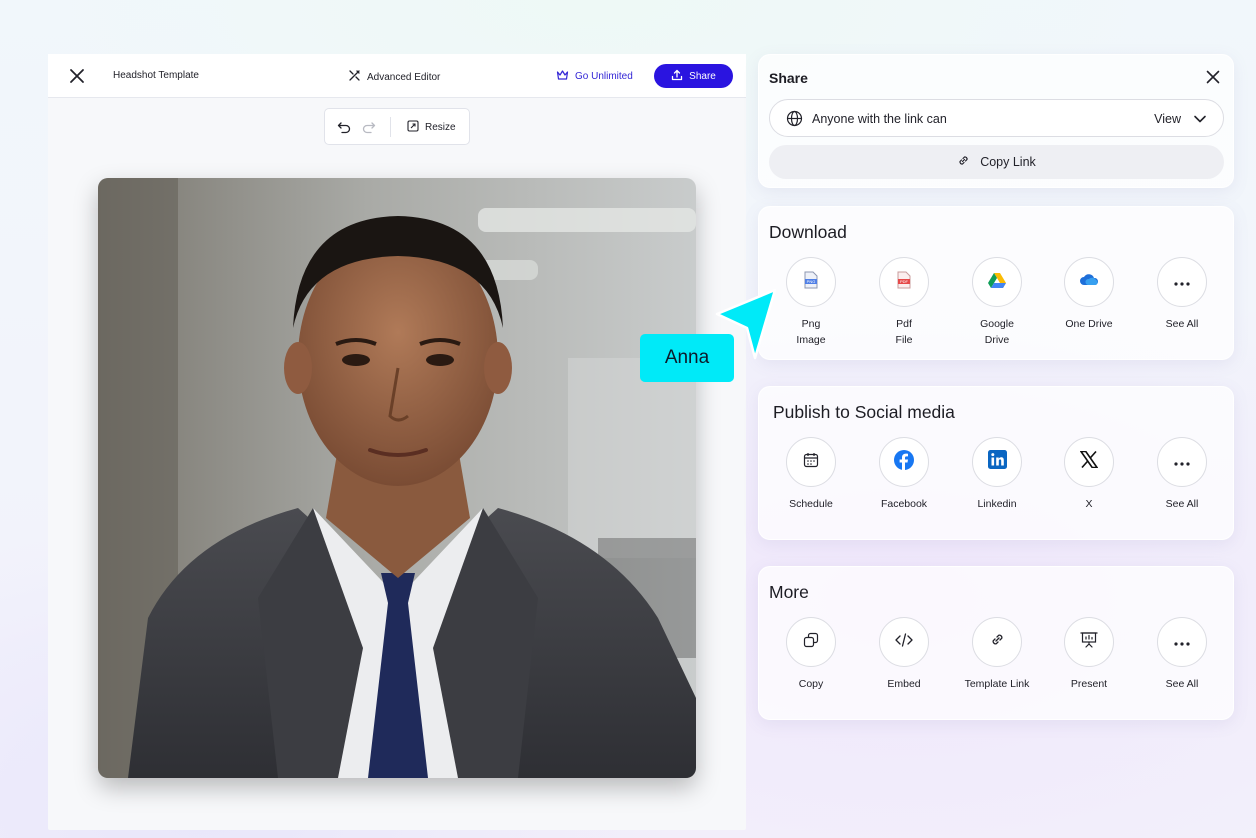 The image size is (1256, 838). I want to click on permission-value: View, so click(1167, 119).